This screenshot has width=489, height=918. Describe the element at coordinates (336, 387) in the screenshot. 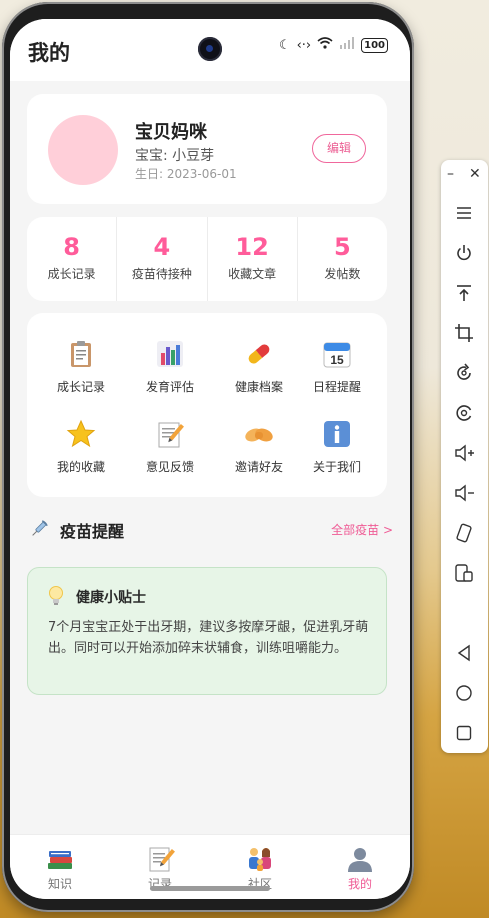

I see `feature-label: 日程提醒` at that location.